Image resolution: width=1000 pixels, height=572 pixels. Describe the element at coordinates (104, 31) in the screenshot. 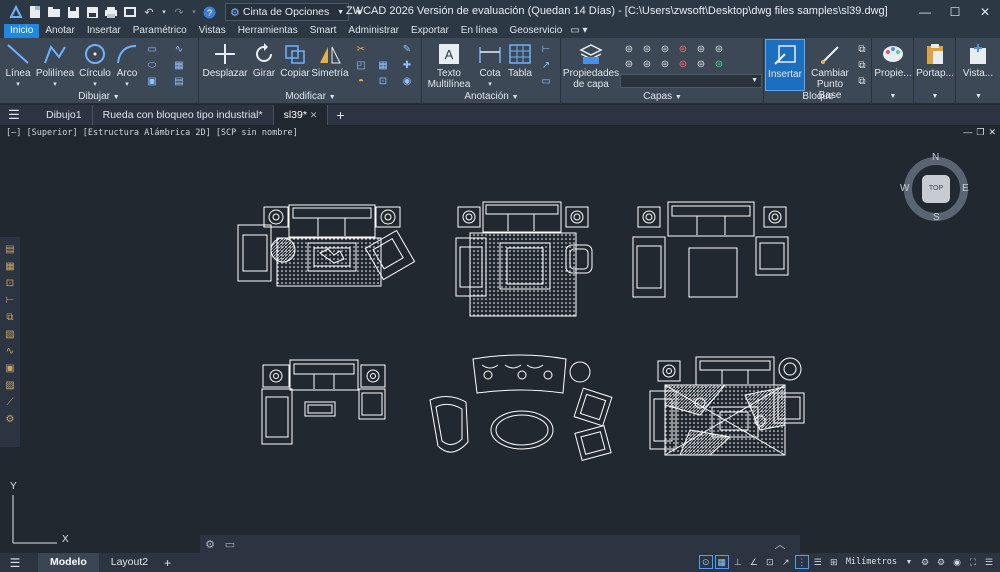

I see `tab-insertar: Insertar` at that location.